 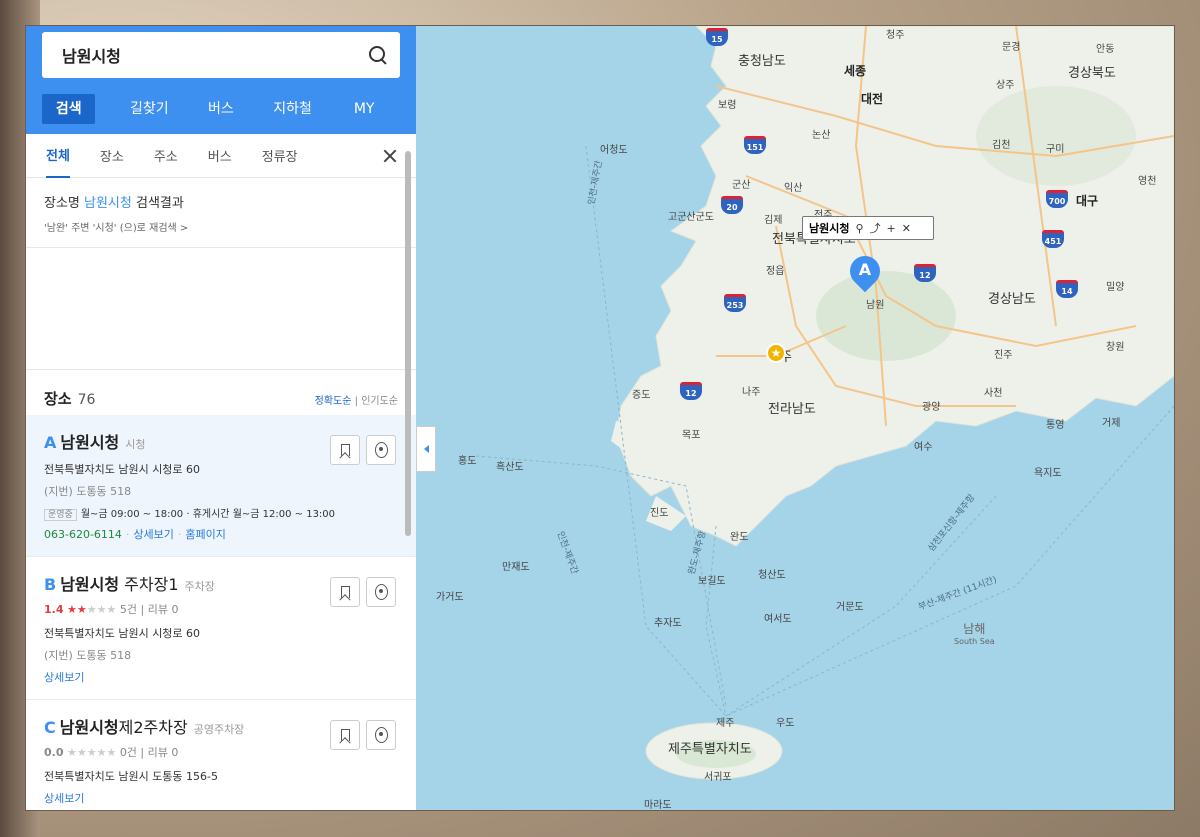 What do you see at coordinates (356, 401) in the screenshot?
I see `sort-options: 정확도순 | 인기도순` at bounding box center [356, 401].